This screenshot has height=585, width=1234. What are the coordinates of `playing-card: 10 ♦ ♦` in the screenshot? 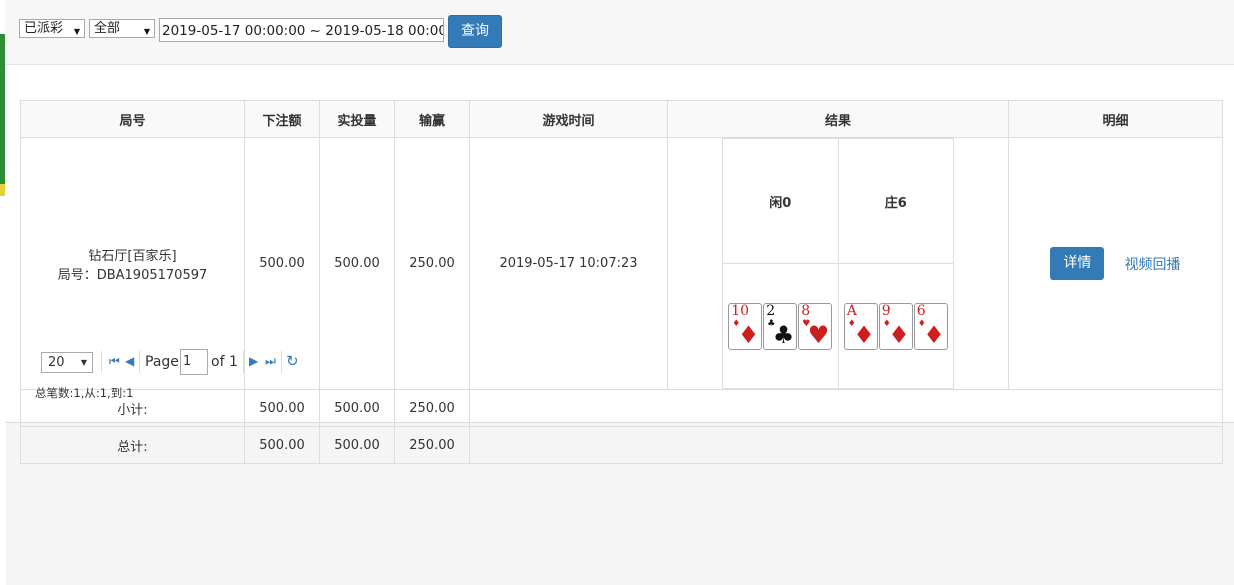 It's located at (745, 326).